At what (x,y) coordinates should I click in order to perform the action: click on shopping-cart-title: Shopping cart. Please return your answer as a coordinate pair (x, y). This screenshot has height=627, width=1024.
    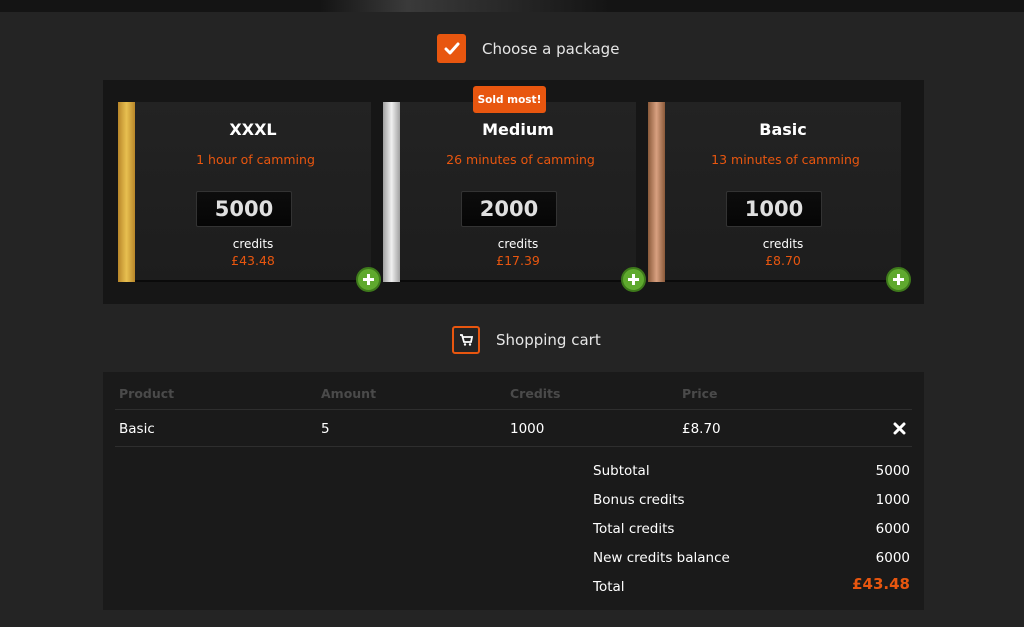
    Looking at the image, I should click on (548, 340).